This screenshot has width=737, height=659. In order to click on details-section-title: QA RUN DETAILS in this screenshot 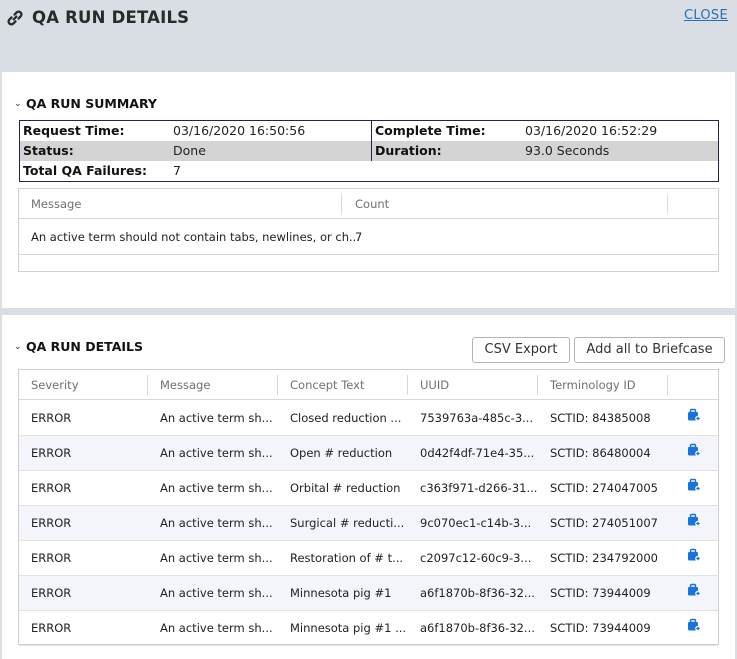, I will do `click(85, 346)`.